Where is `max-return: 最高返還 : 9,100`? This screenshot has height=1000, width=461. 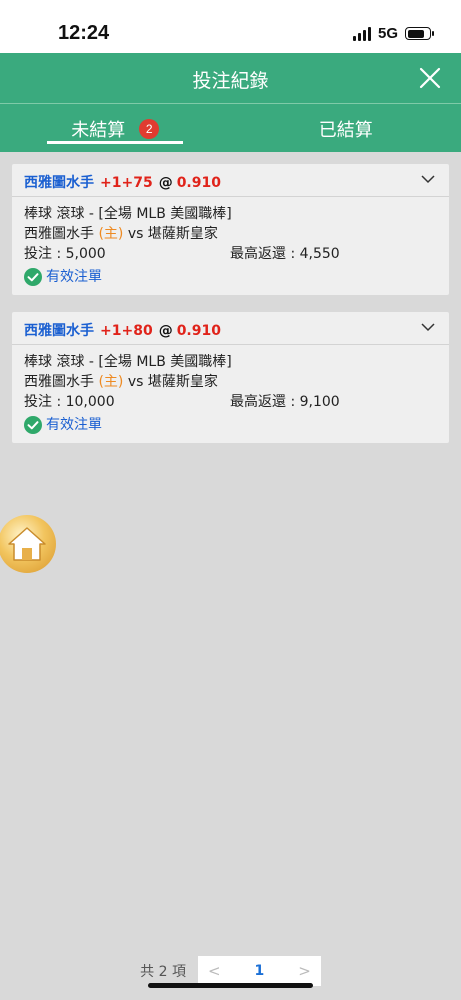
max-return: 最高返還 : 9,100 is located at coordinates (285, 402).